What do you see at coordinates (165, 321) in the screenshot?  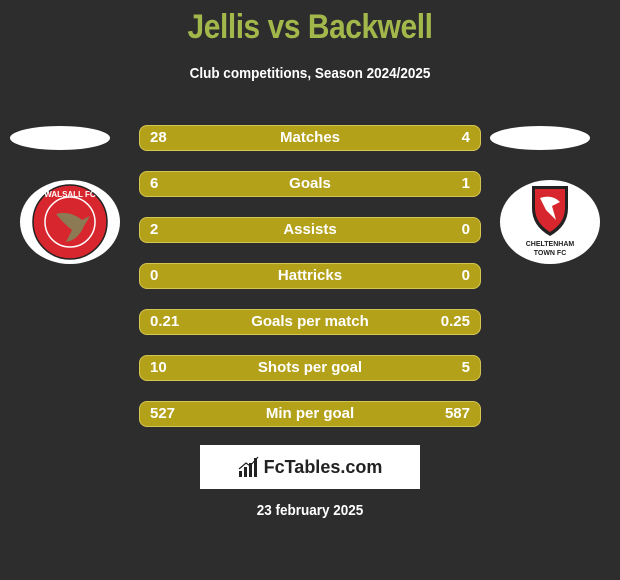 I see `stat-left-value: 0.21` at bounding box center [165, 321].